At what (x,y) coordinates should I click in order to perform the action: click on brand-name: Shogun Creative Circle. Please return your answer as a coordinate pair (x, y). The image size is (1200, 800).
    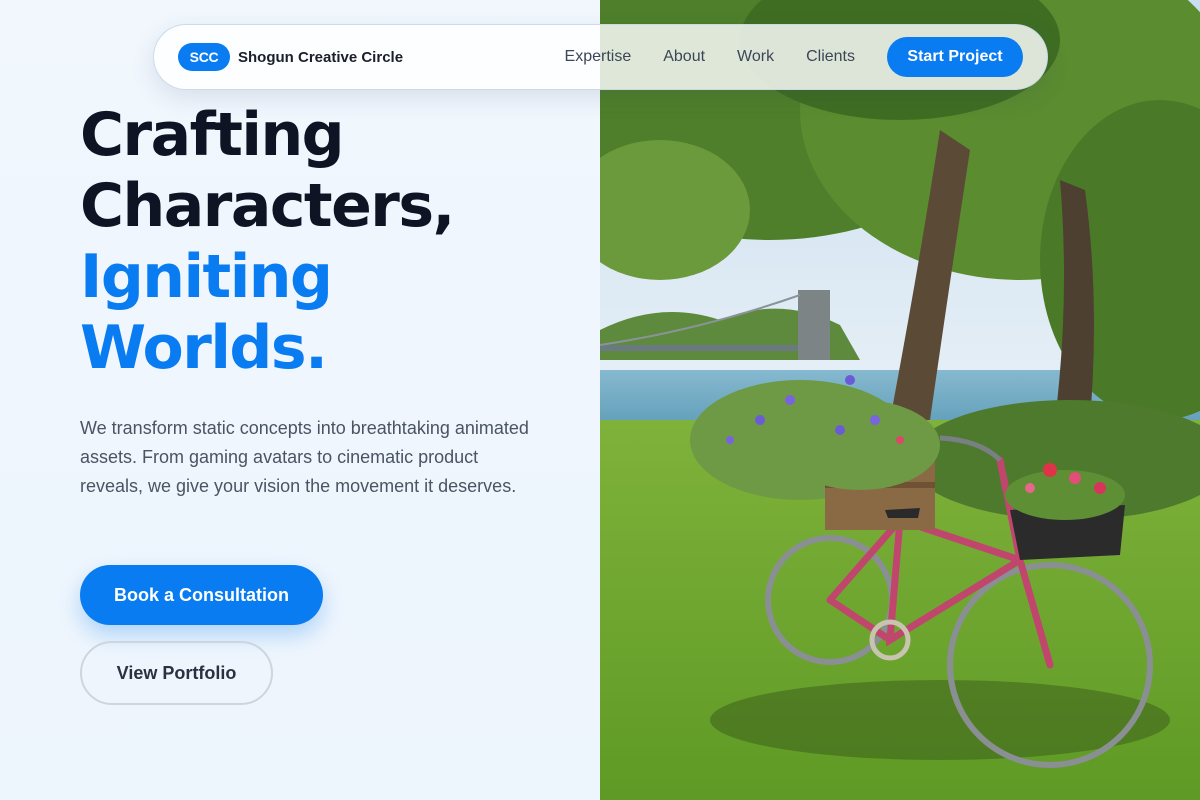
    Looking at the image, I should click on (320, 57).